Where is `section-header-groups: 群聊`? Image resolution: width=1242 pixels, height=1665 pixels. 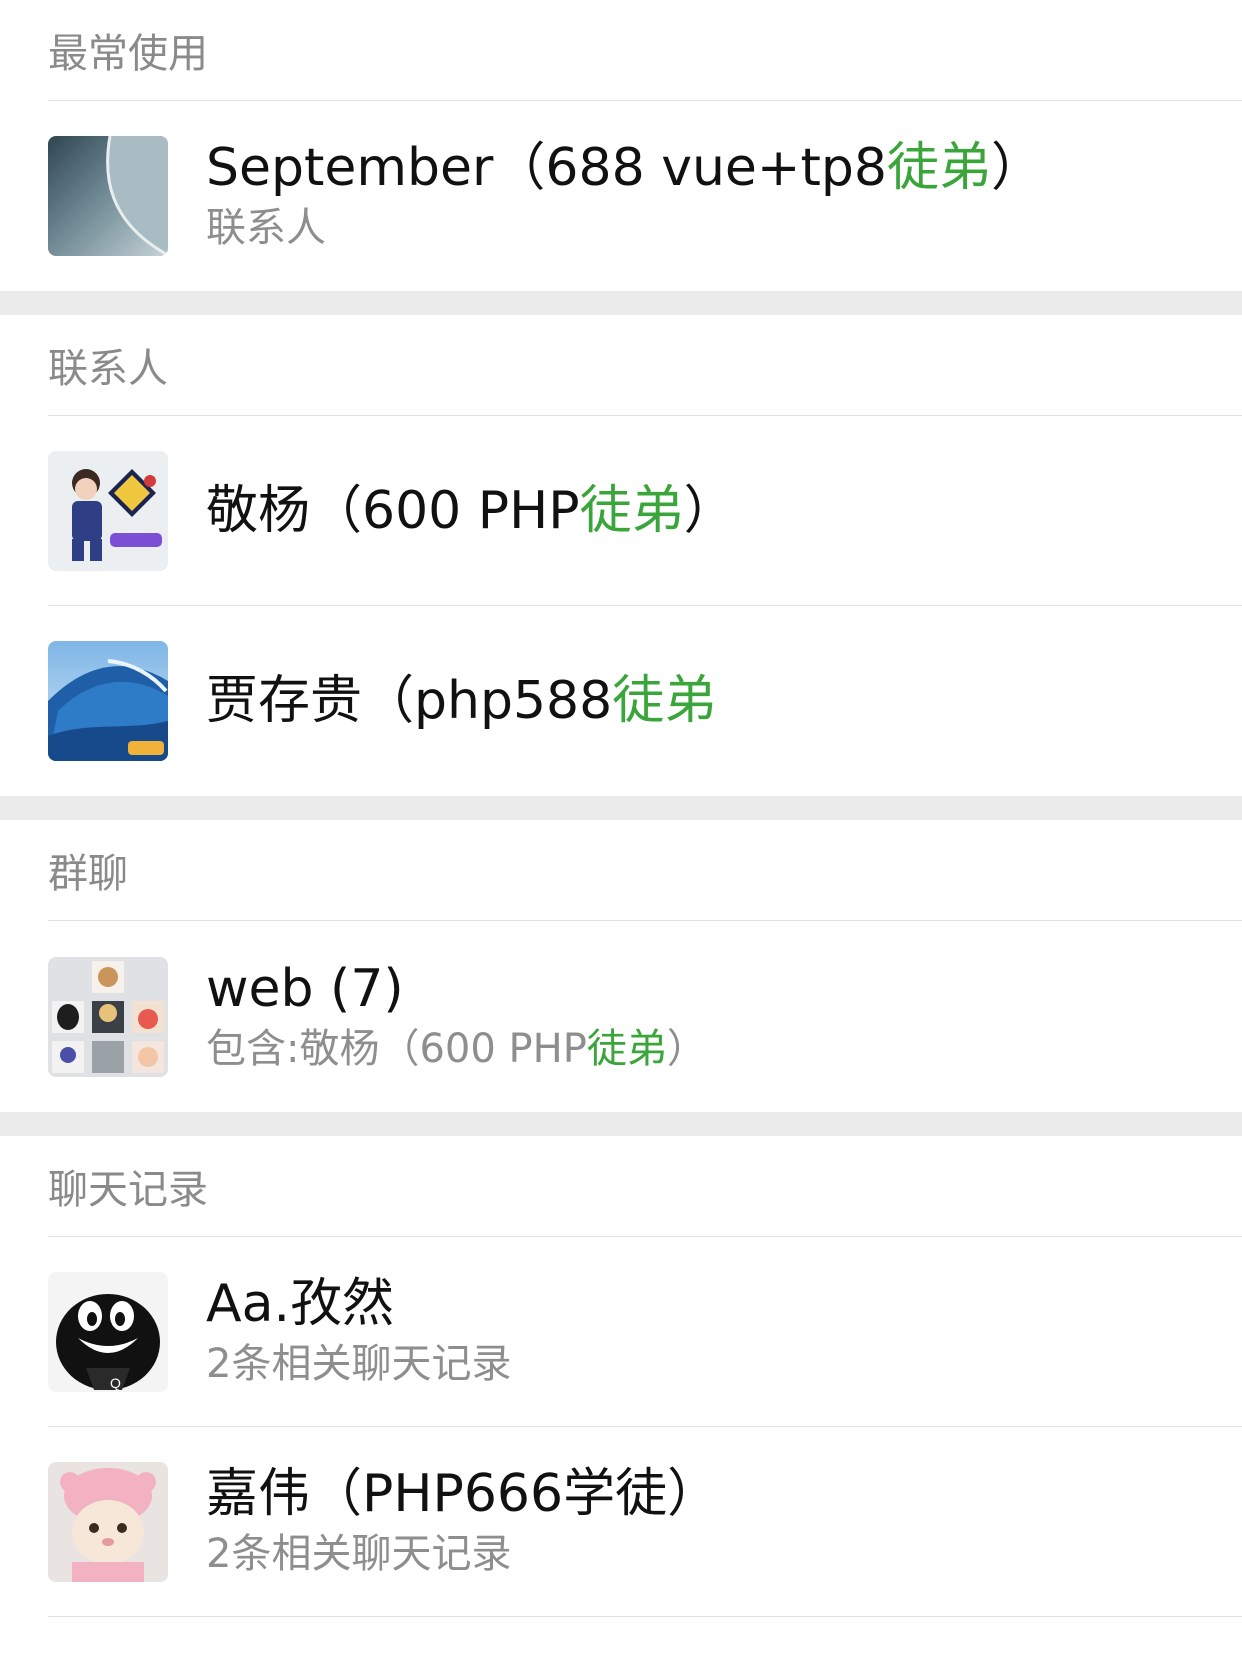
section-header-groups: 群聊 is located at coordinates (88, 874).